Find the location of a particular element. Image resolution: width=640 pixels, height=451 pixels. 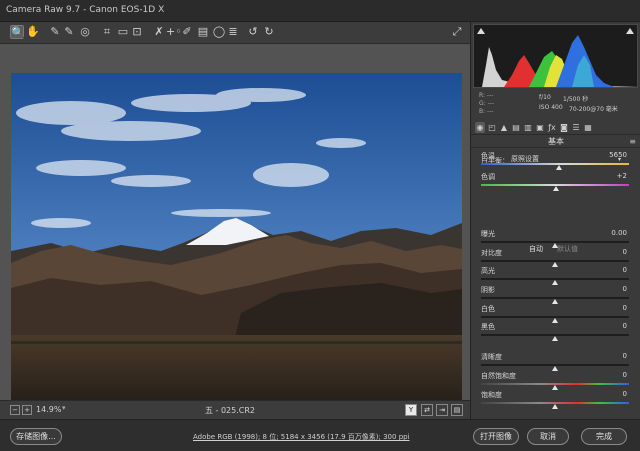

slider-label: 清晰度 is located at coordinates (491, 357).